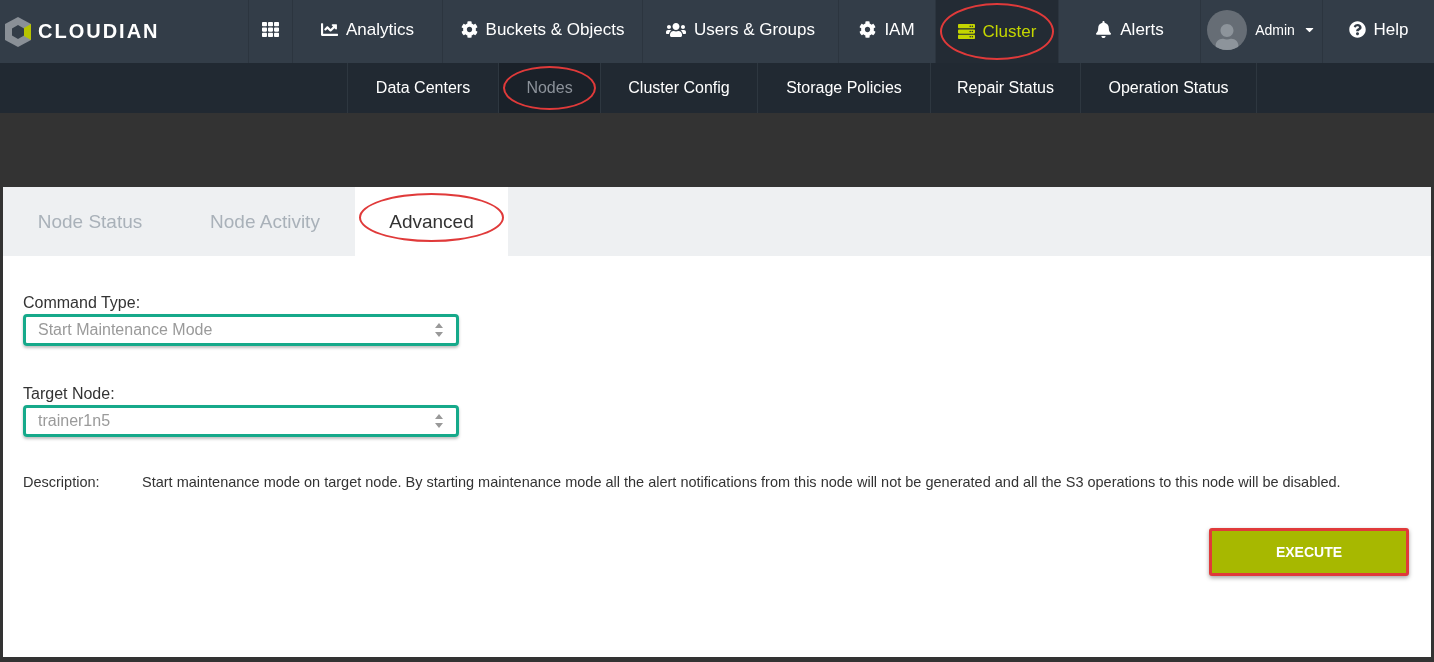  Describe the element at coordinates (1261, 31) in the screenshot. I see `nav-item: Admin` at that location.